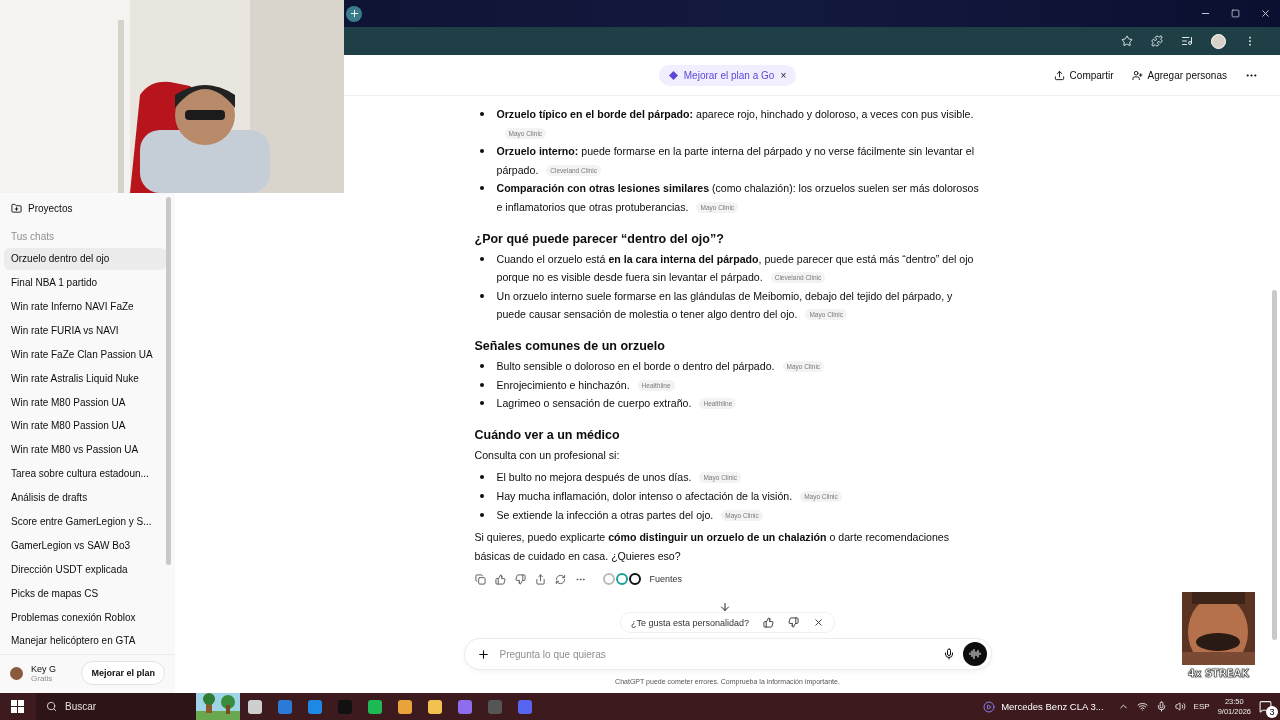  What do you see at coordinates (1235, 13) in the screenshot?
I see `maximize-icon` at bounding box center [1235, 13].